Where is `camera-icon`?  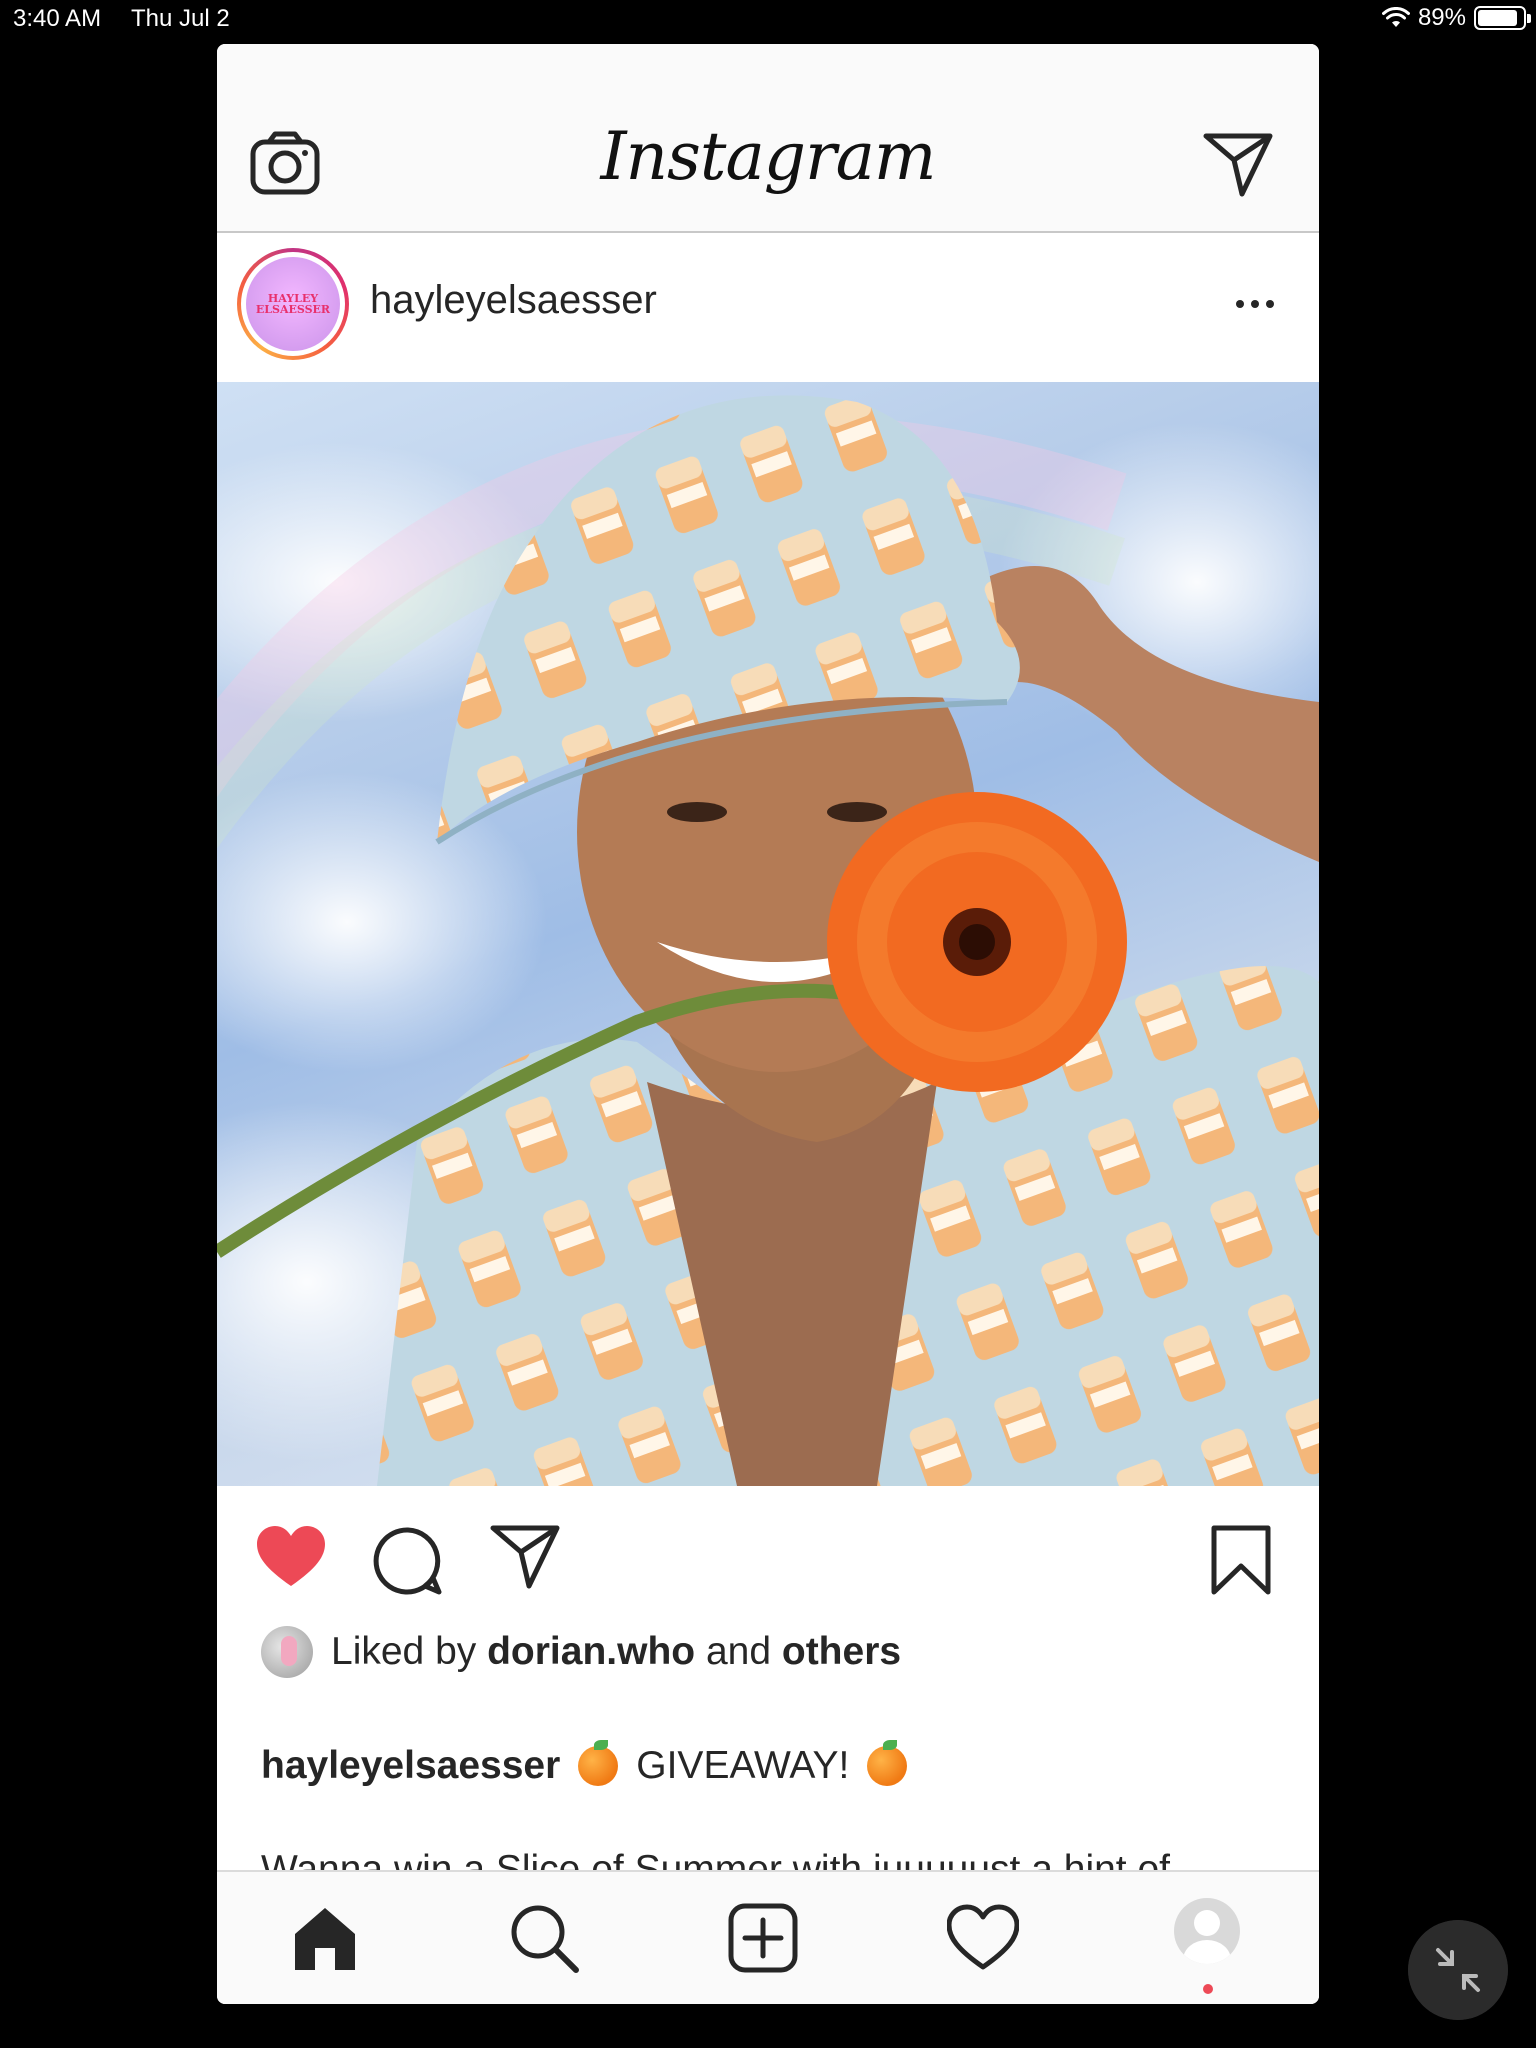 camera-icon is located at coordinates (285, 164).